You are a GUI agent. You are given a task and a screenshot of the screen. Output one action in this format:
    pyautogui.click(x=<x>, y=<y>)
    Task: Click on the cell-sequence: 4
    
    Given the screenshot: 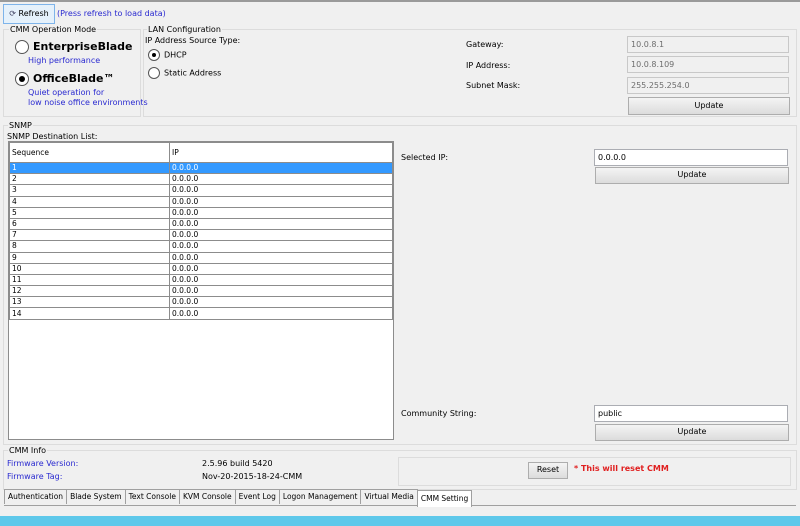 What is the action you would take?
    pyautogui.click(x=89, y=201)
    